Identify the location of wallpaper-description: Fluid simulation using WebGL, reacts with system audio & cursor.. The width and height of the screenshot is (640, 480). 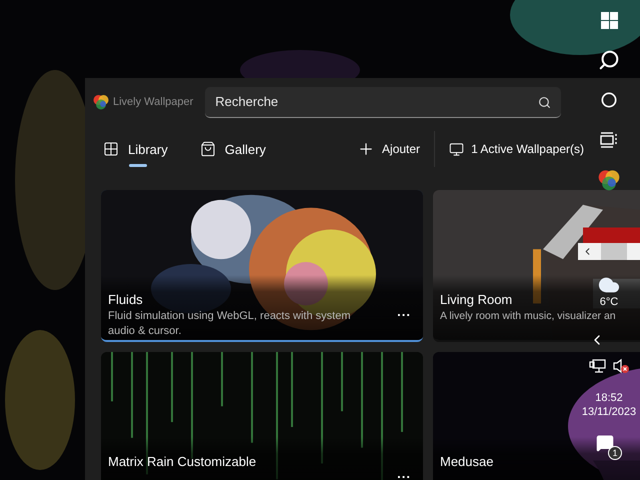
(230, 324).